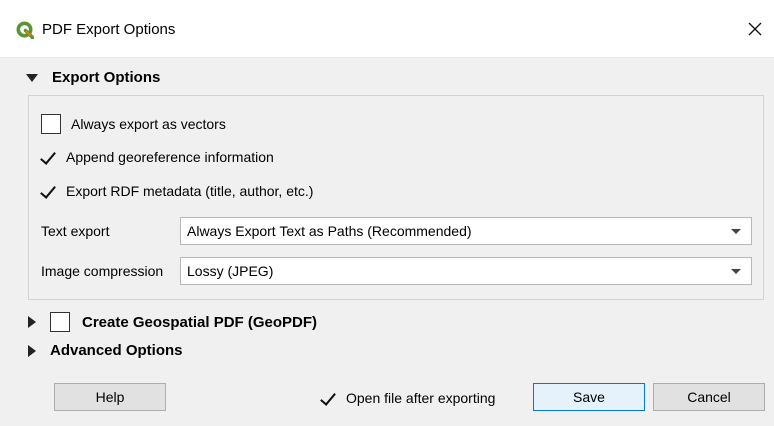 The height and width of the screenshot is (426, 774). What do you see at coordinates (466, 271) in the screenshot?
I see `image-compression-select: Lossy (JPEG)` at bounding box center [466, 271].